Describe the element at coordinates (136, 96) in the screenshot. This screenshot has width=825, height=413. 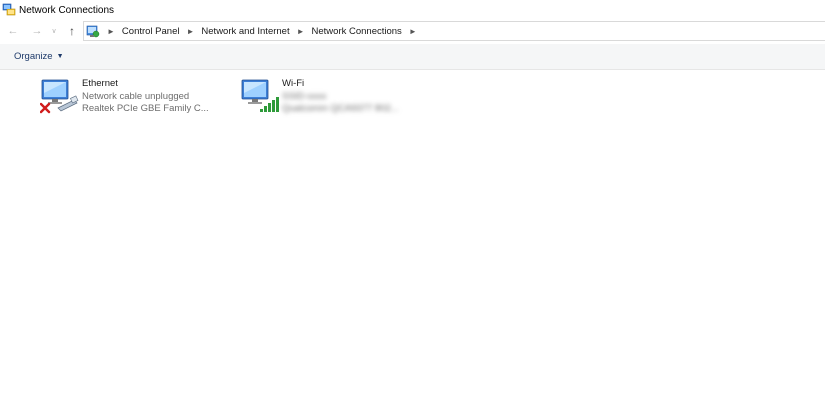
I see `connection-status: Network cable unplugged` at that location.